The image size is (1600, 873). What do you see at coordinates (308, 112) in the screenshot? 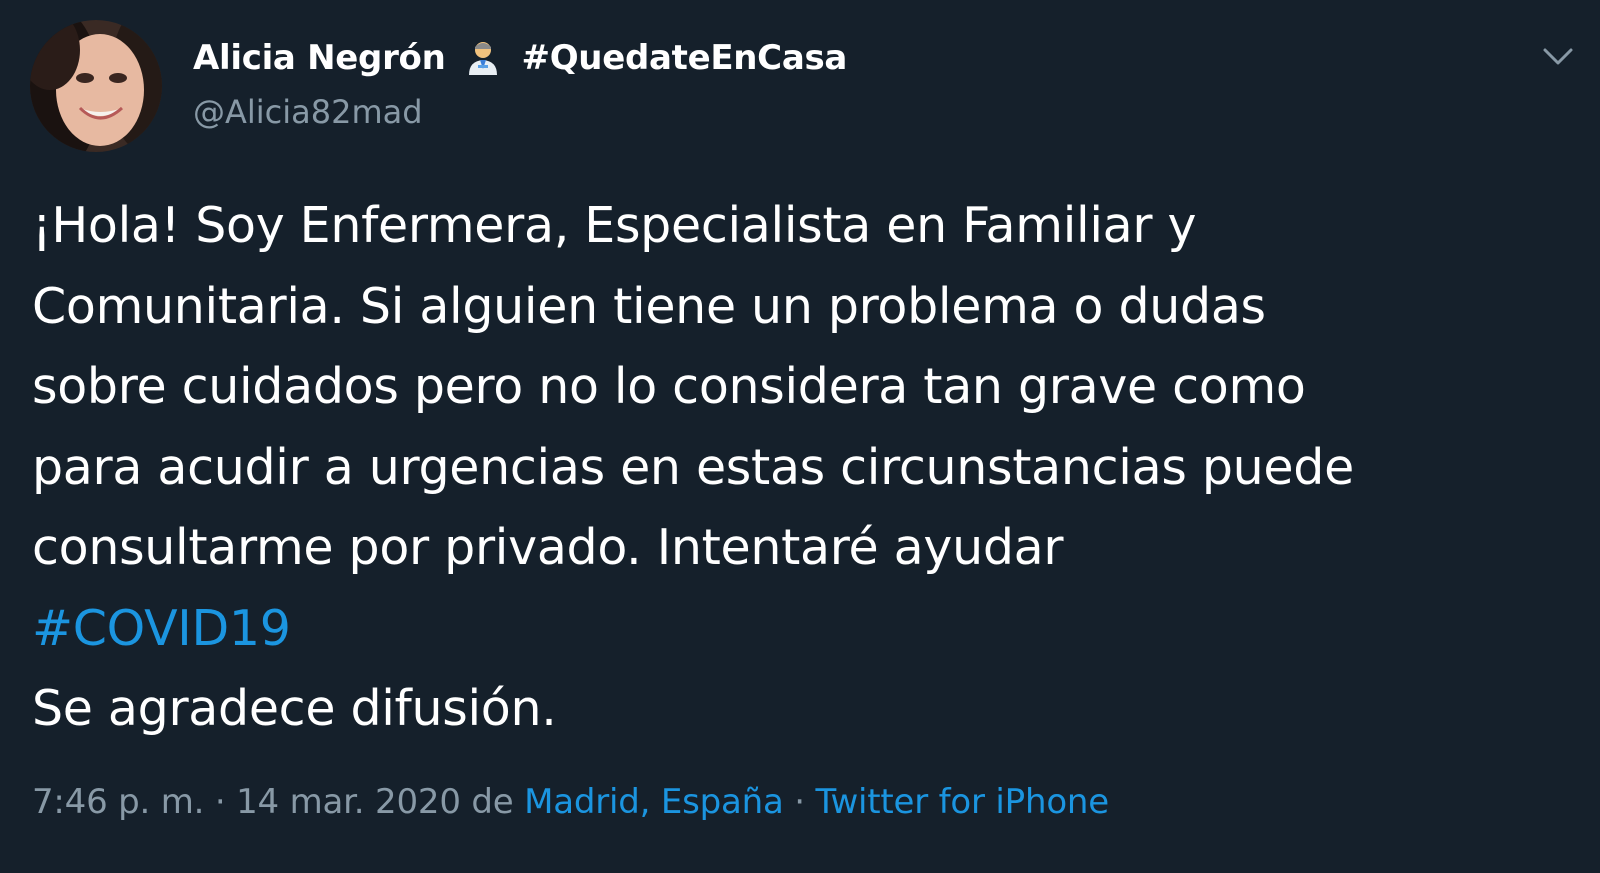
I see `user-handle: @Alicia82mad` at bounding box center [308, 112].